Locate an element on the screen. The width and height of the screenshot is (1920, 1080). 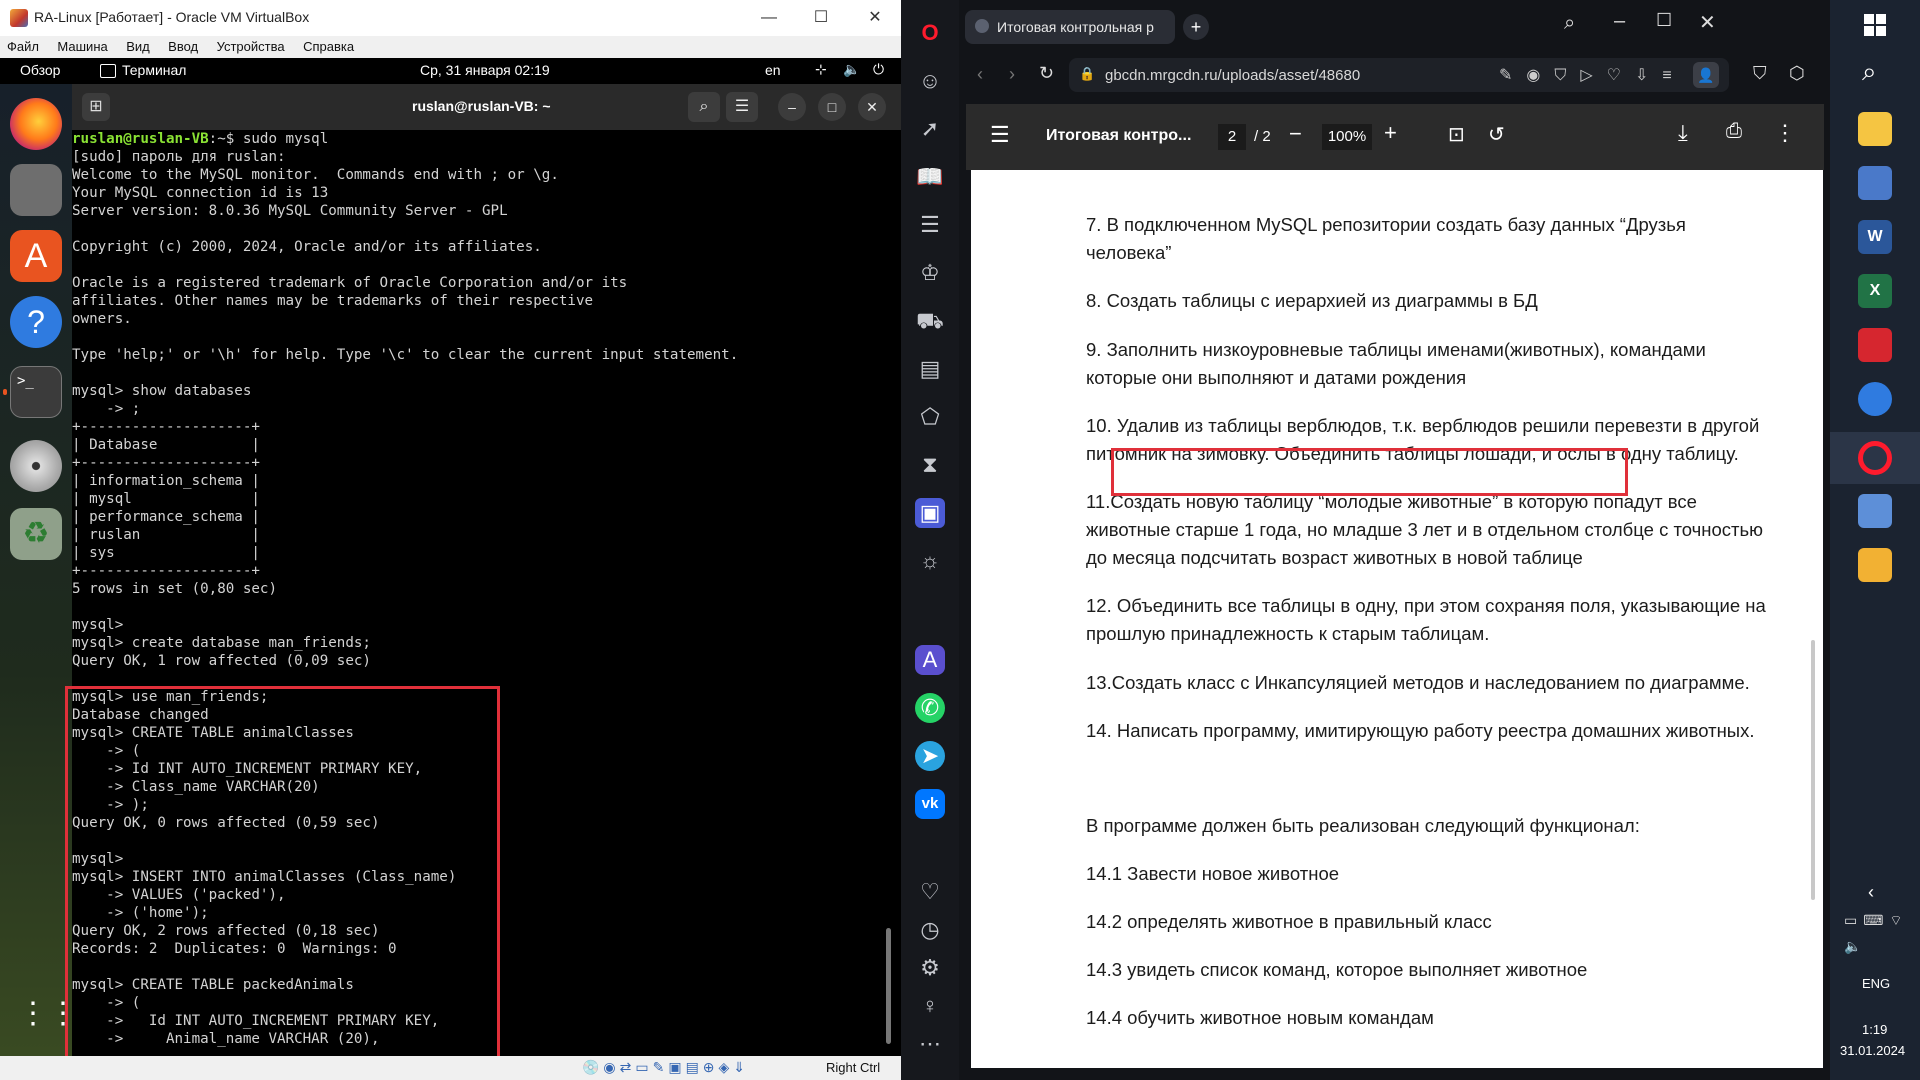
page-number-input: 2 is located at coordinates (1232, 137).